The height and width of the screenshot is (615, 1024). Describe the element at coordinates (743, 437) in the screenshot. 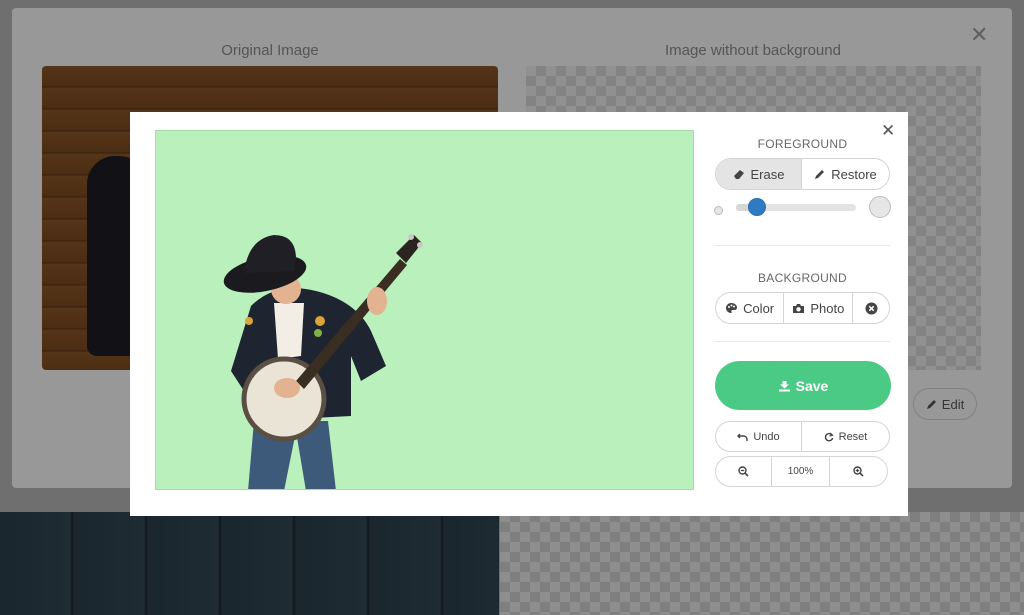

I see `undo-icon` at that location.